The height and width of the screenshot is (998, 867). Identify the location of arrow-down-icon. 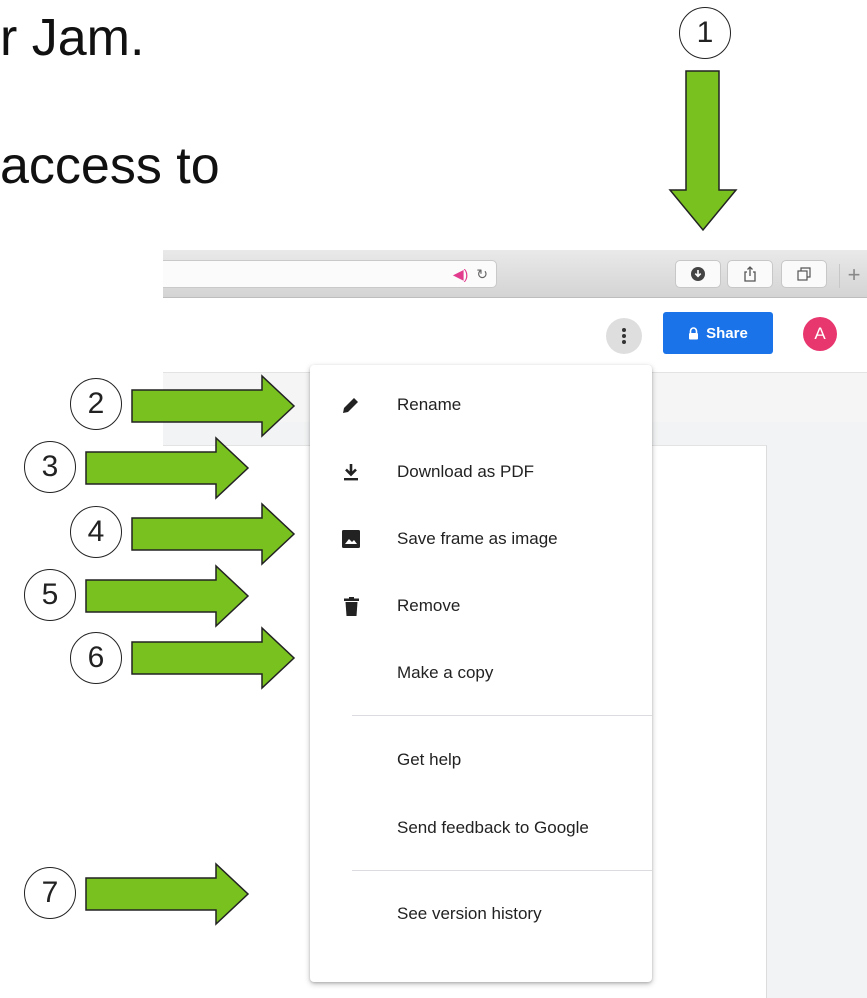
(703, 151).